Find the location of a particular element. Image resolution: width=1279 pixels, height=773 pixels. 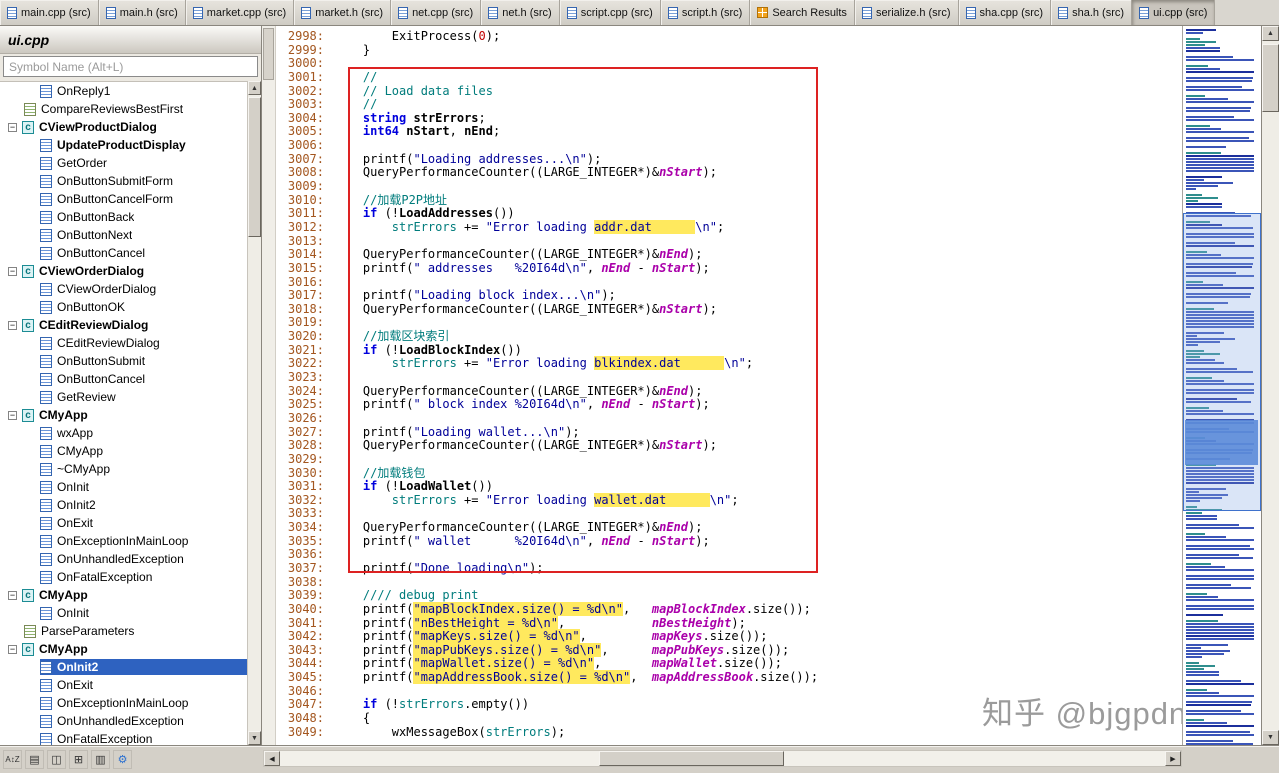

symbol-item-onexceptioninmainloop: OnExceptionInMainLoop is located at coordinates (124, 541).